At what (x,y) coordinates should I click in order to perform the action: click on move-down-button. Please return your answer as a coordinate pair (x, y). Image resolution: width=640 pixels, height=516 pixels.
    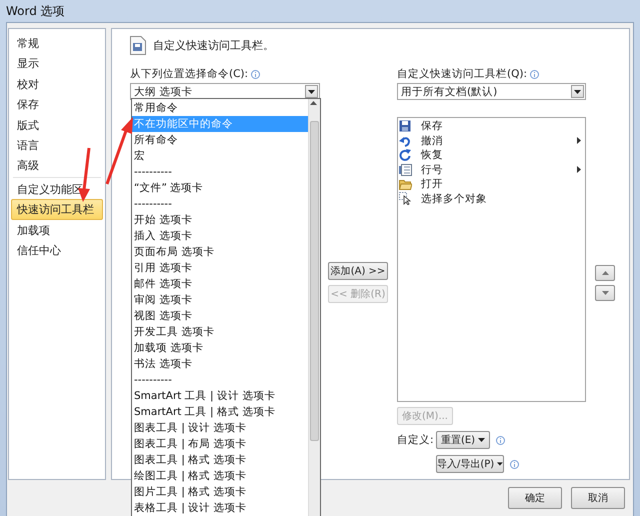
    Looking at the image, I should click on (605, 293).